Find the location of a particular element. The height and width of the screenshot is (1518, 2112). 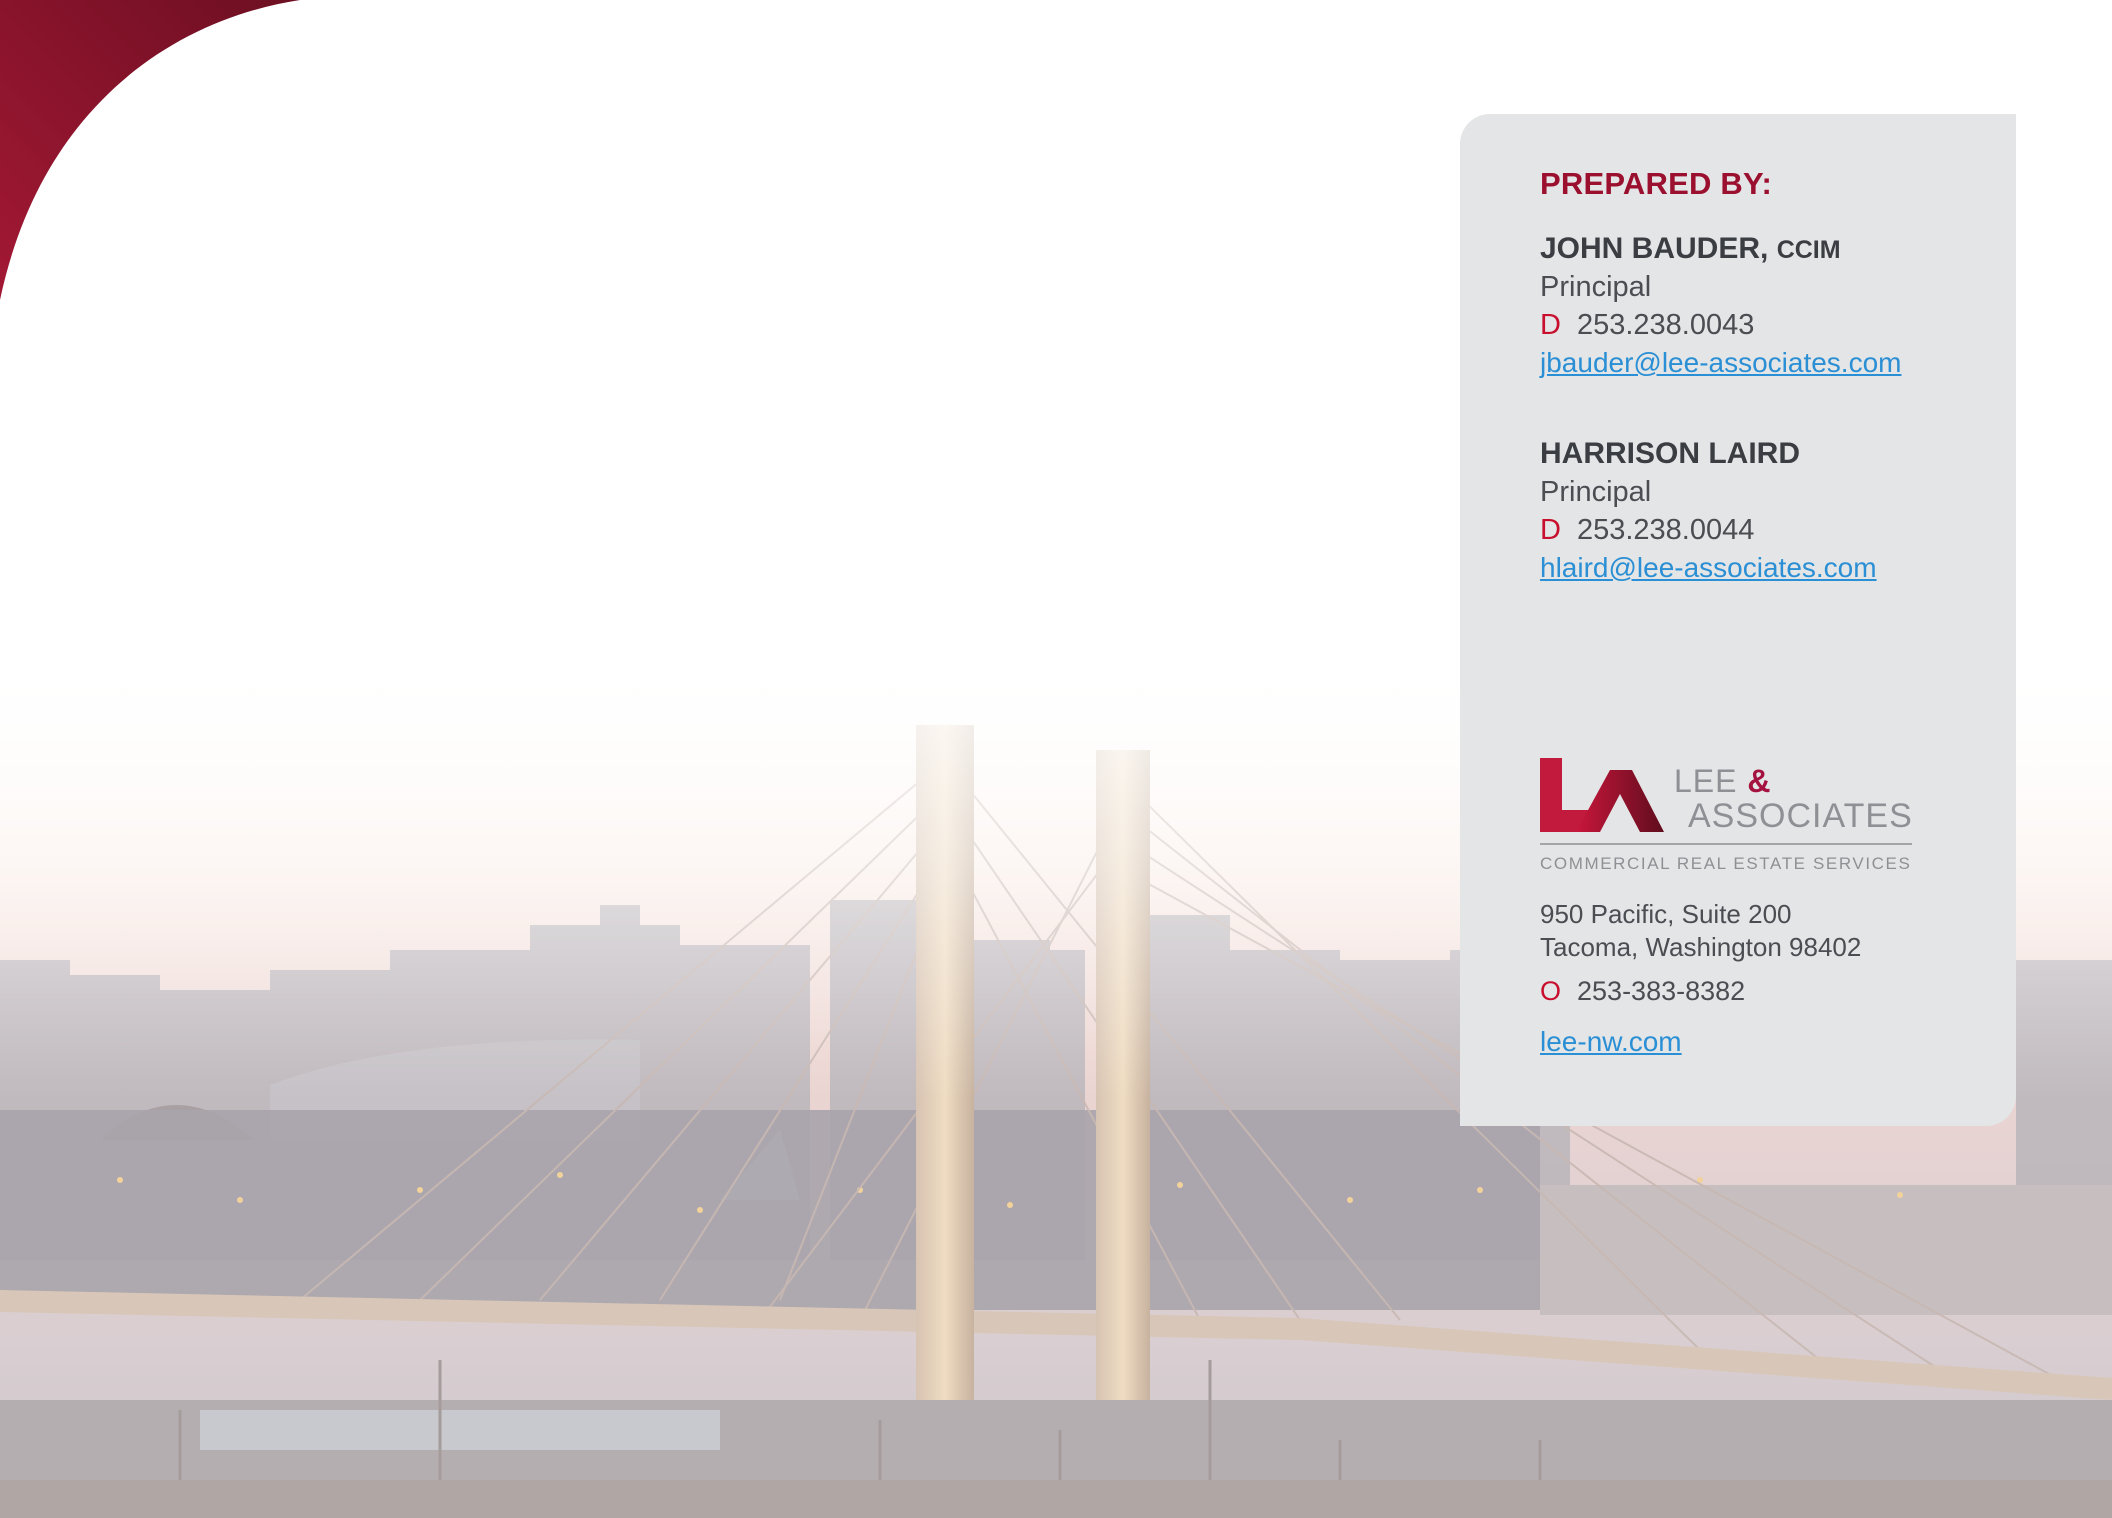

contact-name: HARRISON LAIRD is located at coordinates (1708, 454).